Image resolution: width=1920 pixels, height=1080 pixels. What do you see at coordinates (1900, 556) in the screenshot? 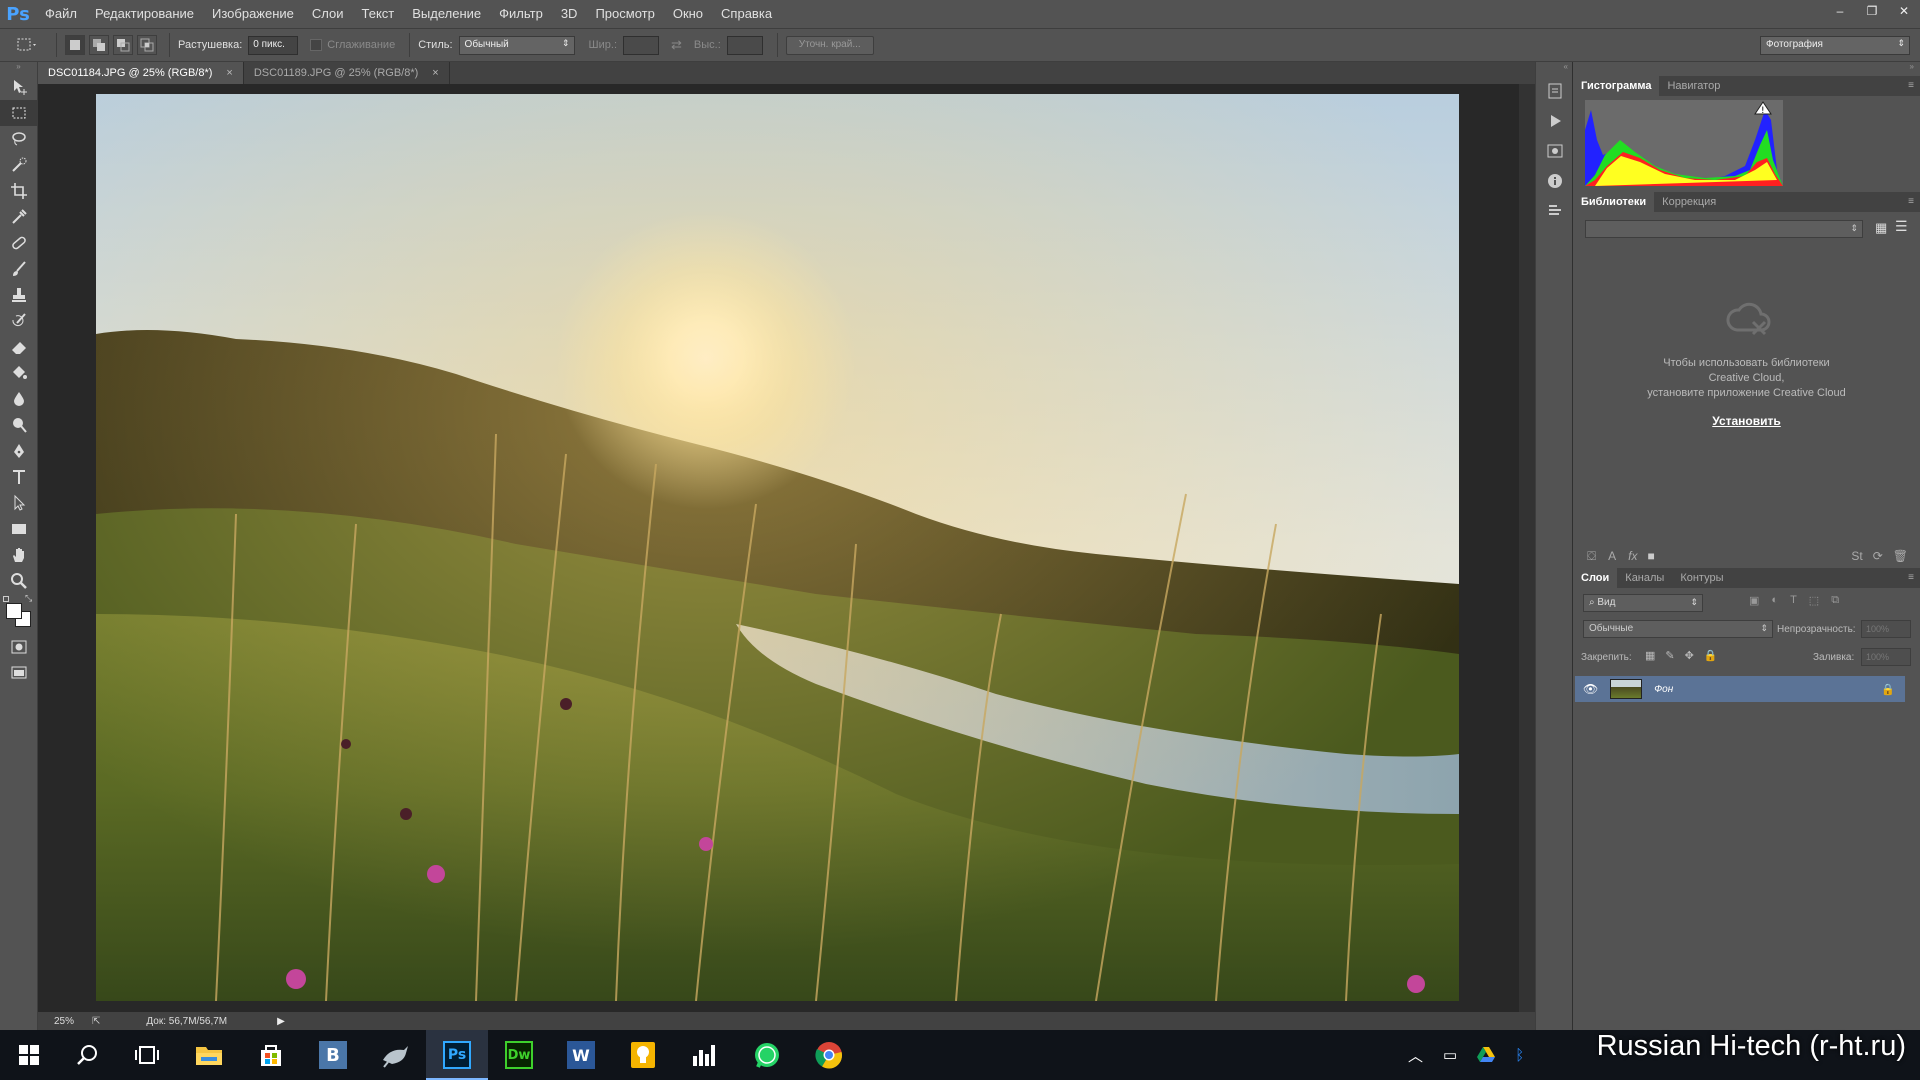
I see `trash-icon: 🗑` at bounding box center [1900, 556].